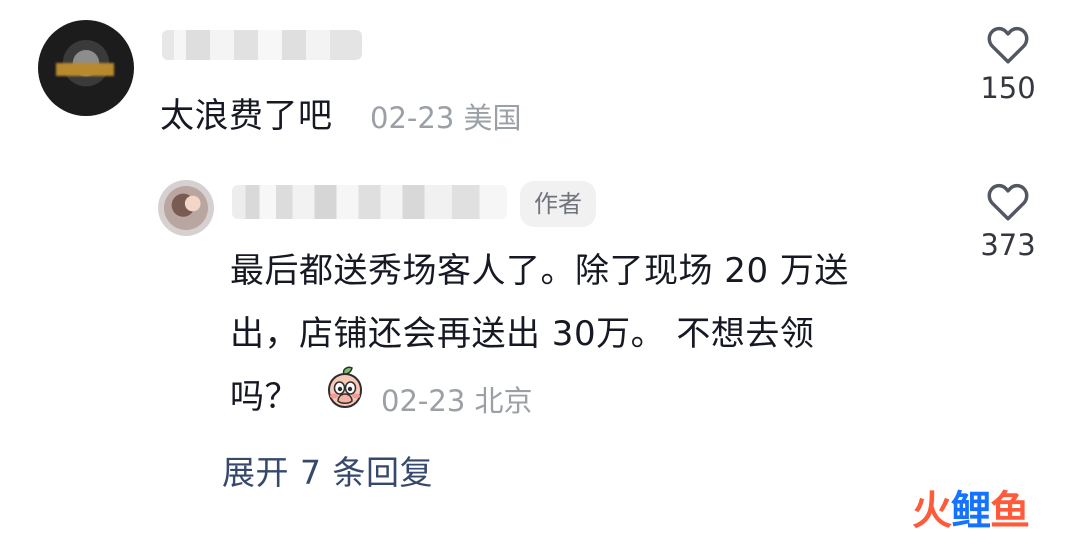 Image resolution: width=1080 pixels, height=536 pixels. Describe the element at coordinates (492, 118) in the screenshot. I see `comment-location: 美国` at that location.